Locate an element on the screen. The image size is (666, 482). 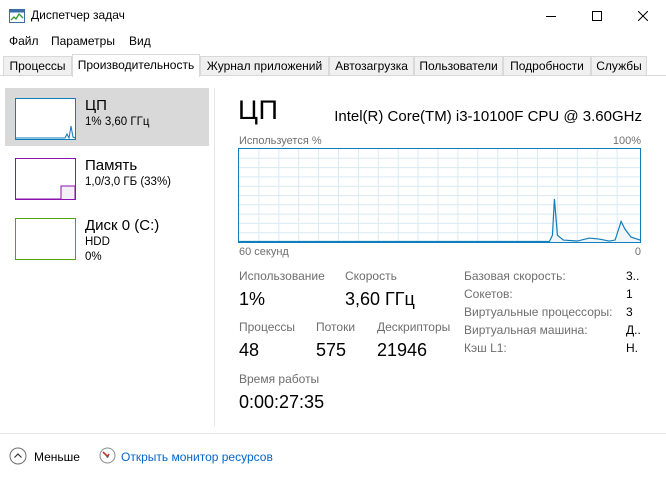
info-sockets-label: Сокетов: is located at coordinates (488, 294).